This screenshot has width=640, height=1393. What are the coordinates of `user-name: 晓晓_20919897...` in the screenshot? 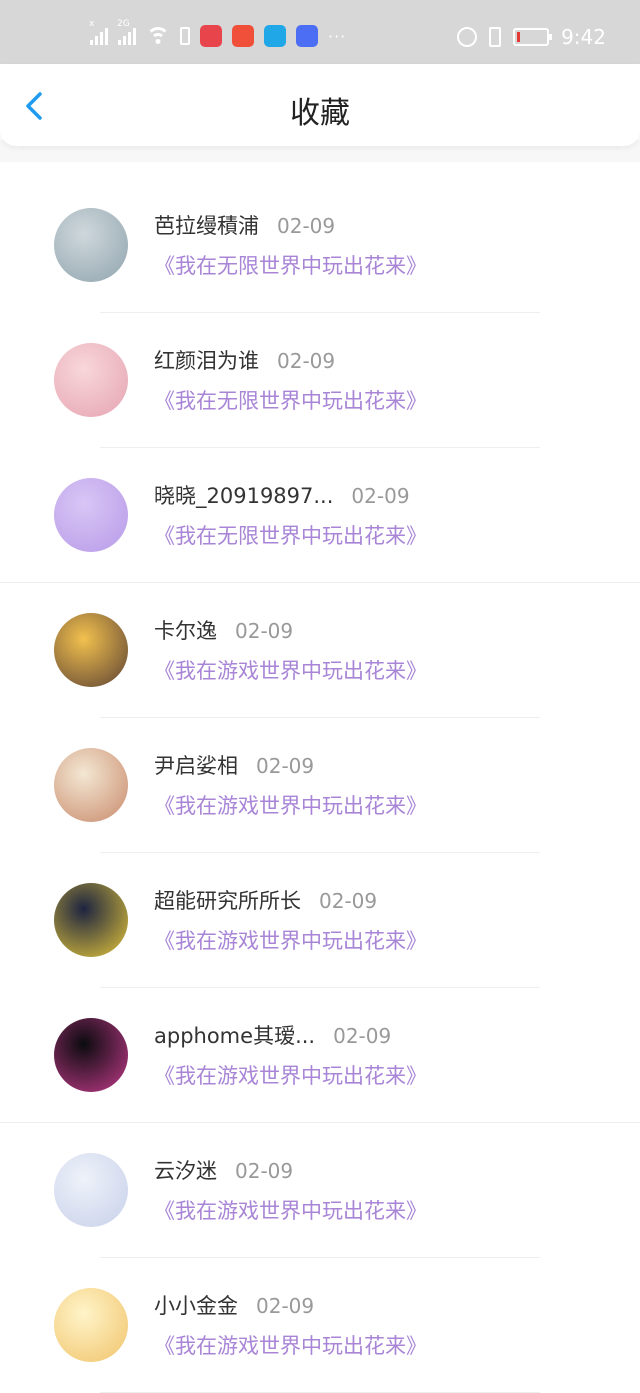 It's located at (243, 495).